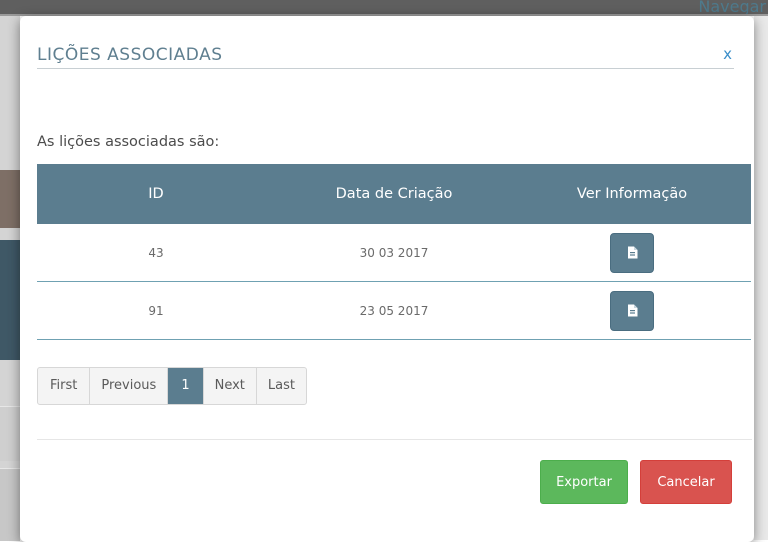 The height and width of the screenshot is (542, 768). What do you see at coordinates (727, 54) in the screenshot?
I see `close-button: x` at bounding box center [727, 54].